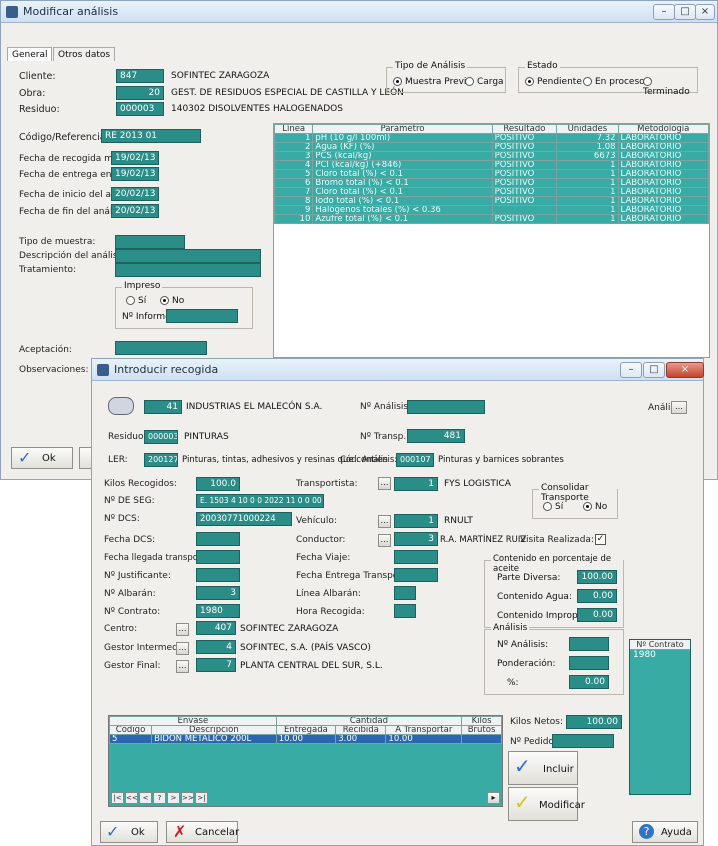 This screenshot has width=718, height=846. What do you see at coordinates (135, 194) in the screenshot?
I see `fecha3-field: 20/02/13` at bounding box center [135, 194].